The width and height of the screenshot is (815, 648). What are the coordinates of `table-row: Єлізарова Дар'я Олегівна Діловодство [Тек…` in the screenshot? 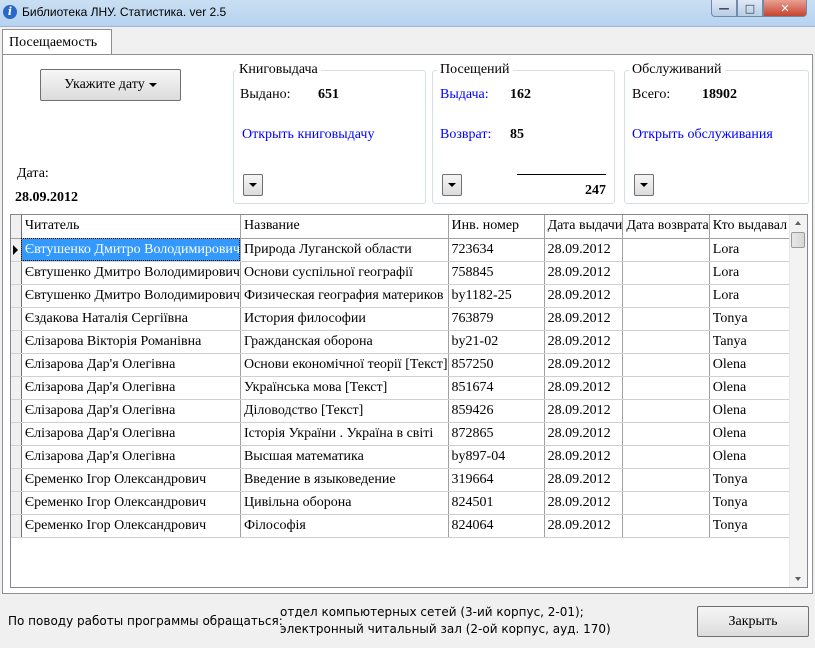 It's located at (409, 411).